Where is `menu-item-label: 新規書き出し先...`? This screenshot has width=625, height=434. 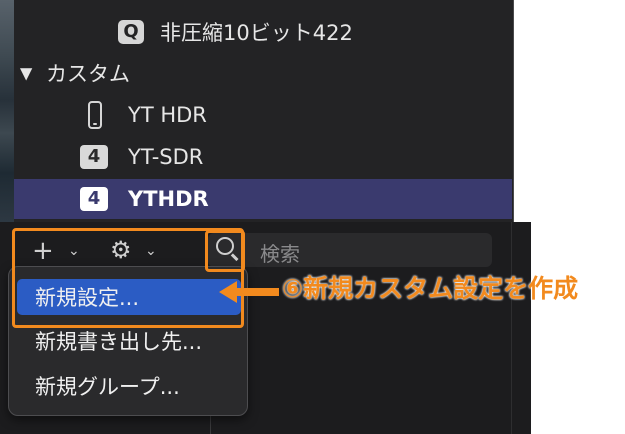 menu-item-label: 新規書き出し先... is located at coordinates (119, 342).